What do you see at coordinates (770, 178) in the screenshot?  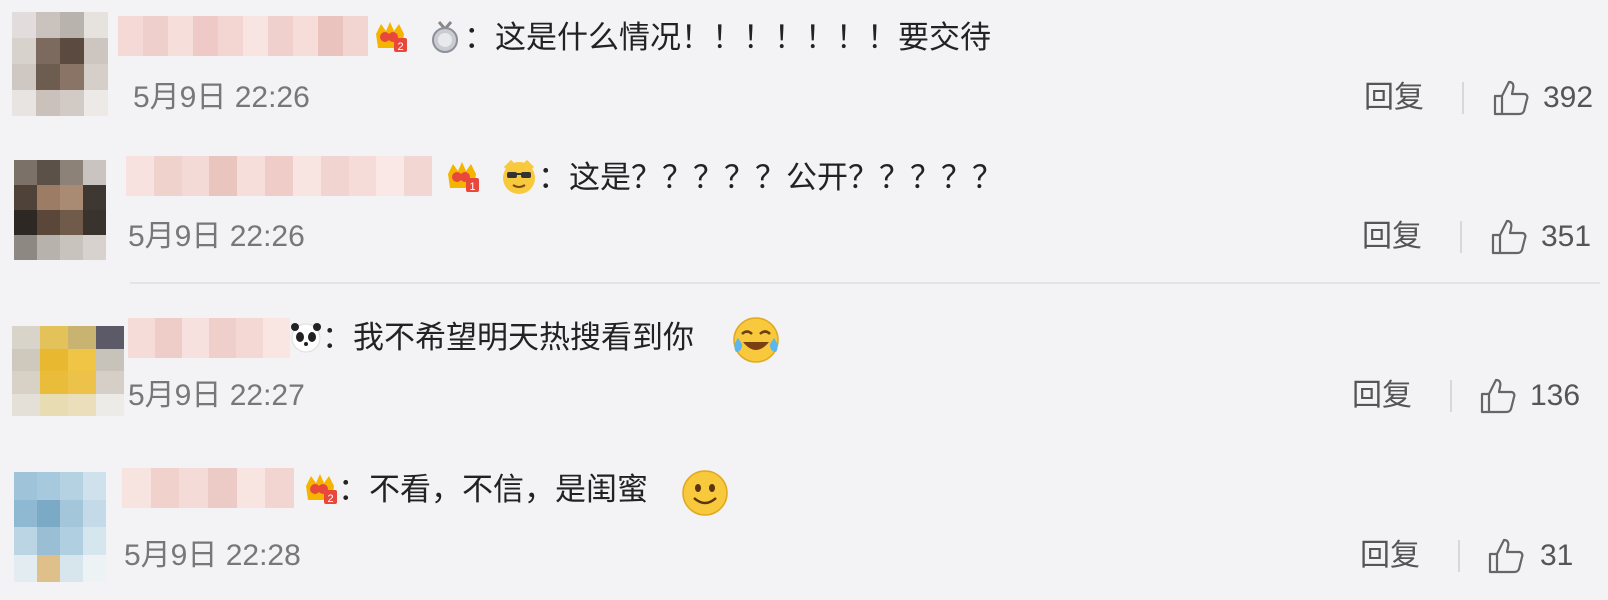 I see `comment-text: ：这是？？？？？公开？？？？？` at bounding box center [770, 178].